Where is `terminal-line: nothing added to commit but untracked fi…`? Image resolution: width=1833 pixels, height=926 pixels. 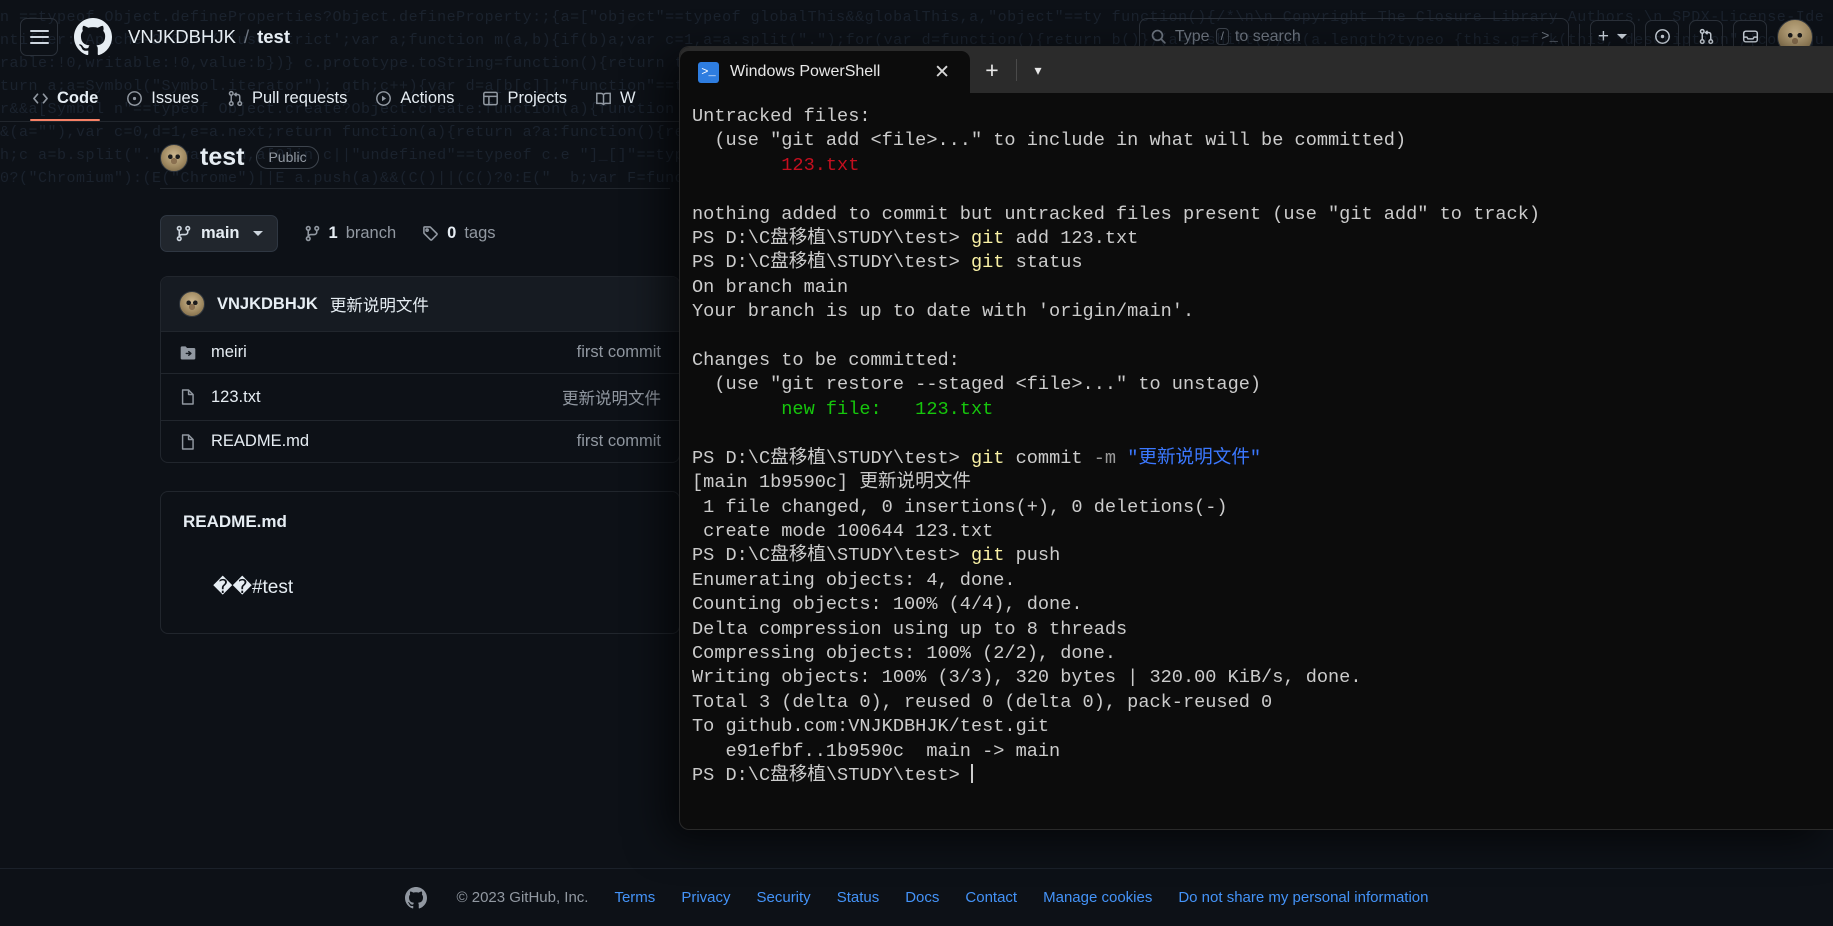 terminal-line: nothing added to commit but untracked fi… is located at coordinates (1262, 215).